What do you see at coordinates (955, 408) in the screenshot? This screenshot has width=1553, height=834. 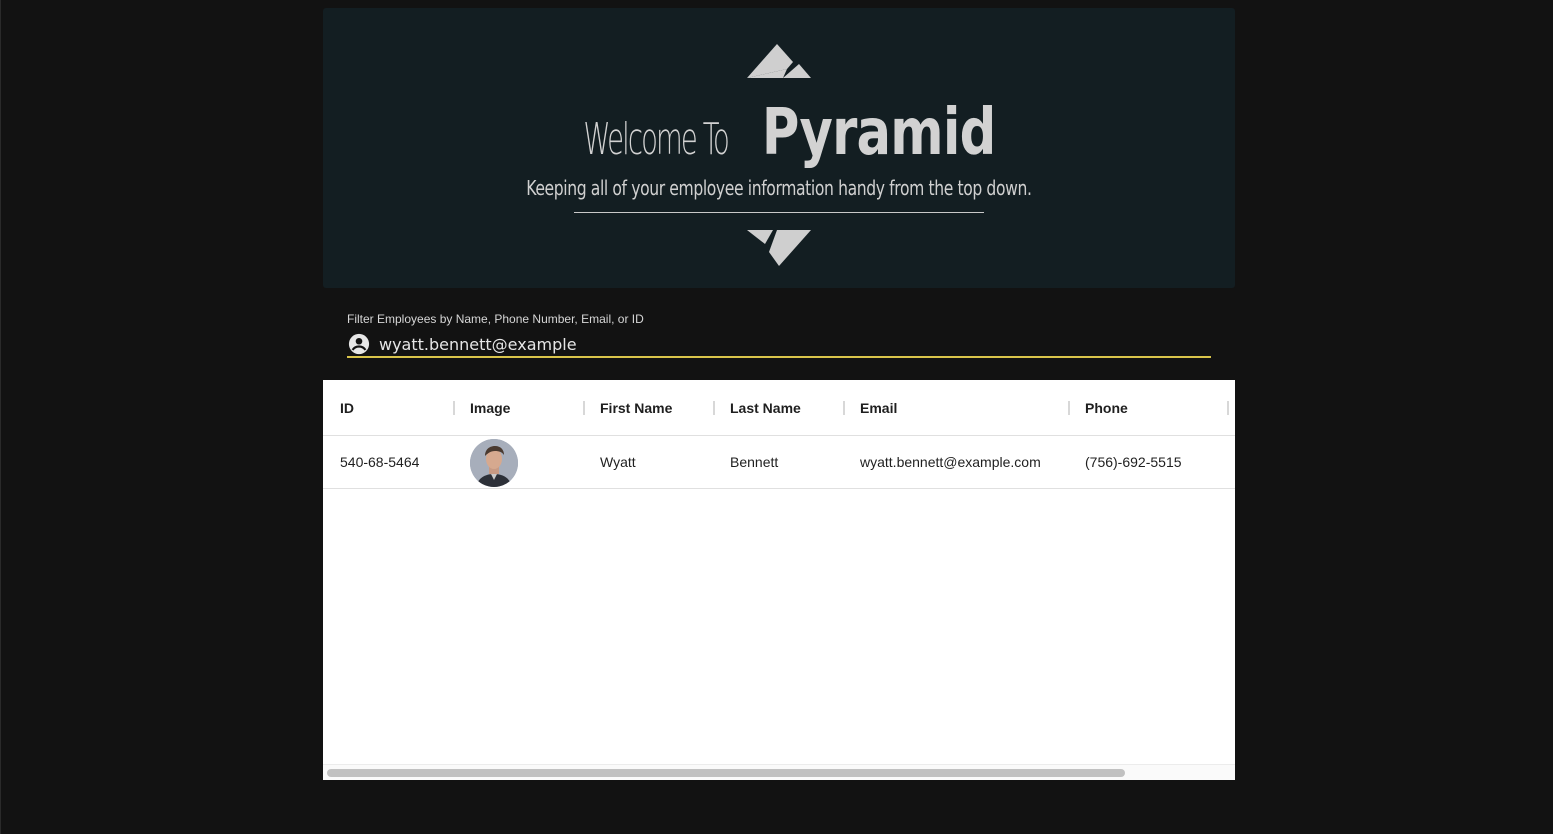 I see `column-header-email: Email` at bounding box center [955, 408].